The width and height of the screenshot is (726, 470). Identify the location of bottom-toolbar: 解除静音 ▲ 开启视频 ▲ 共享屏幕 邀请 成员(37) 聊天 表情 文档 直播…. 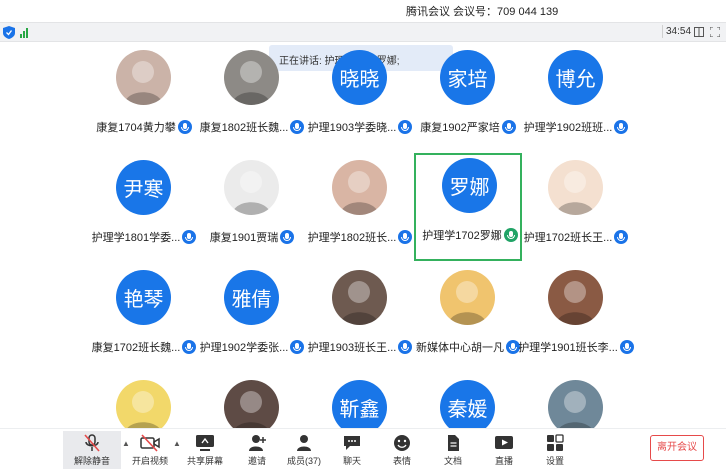
(363, 449).